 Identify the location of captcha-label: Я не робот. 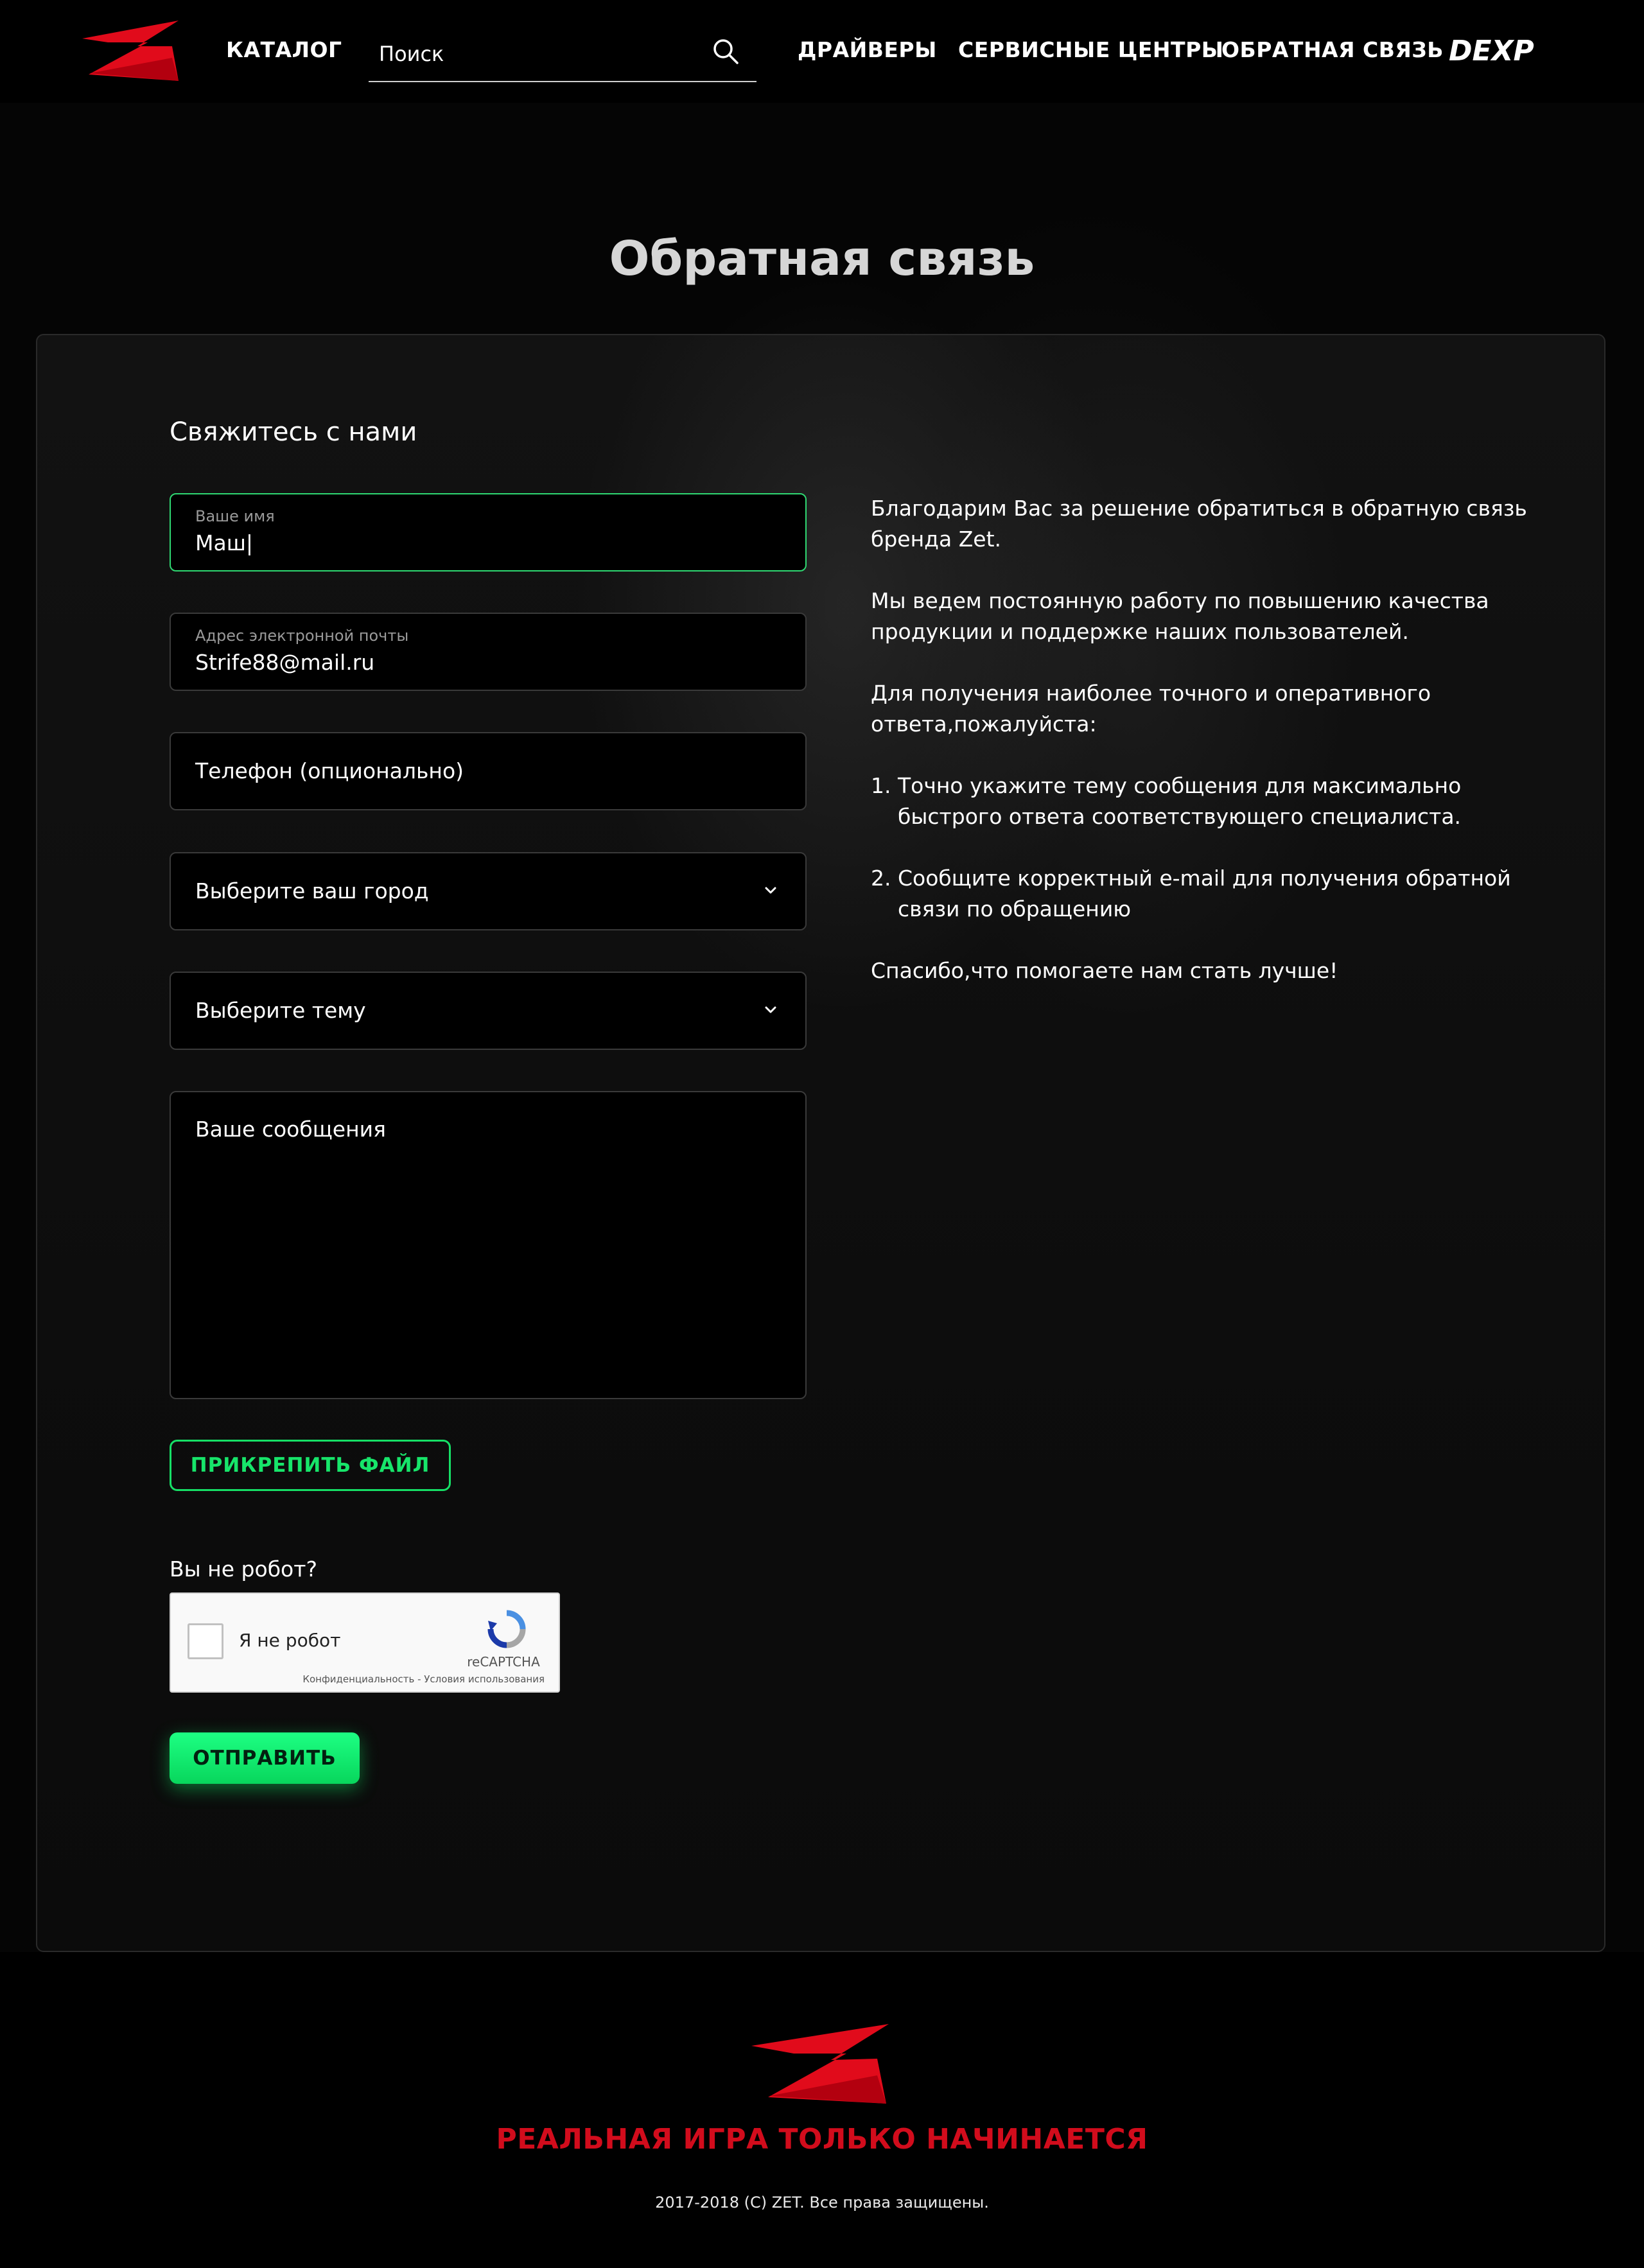
(290, 1640).